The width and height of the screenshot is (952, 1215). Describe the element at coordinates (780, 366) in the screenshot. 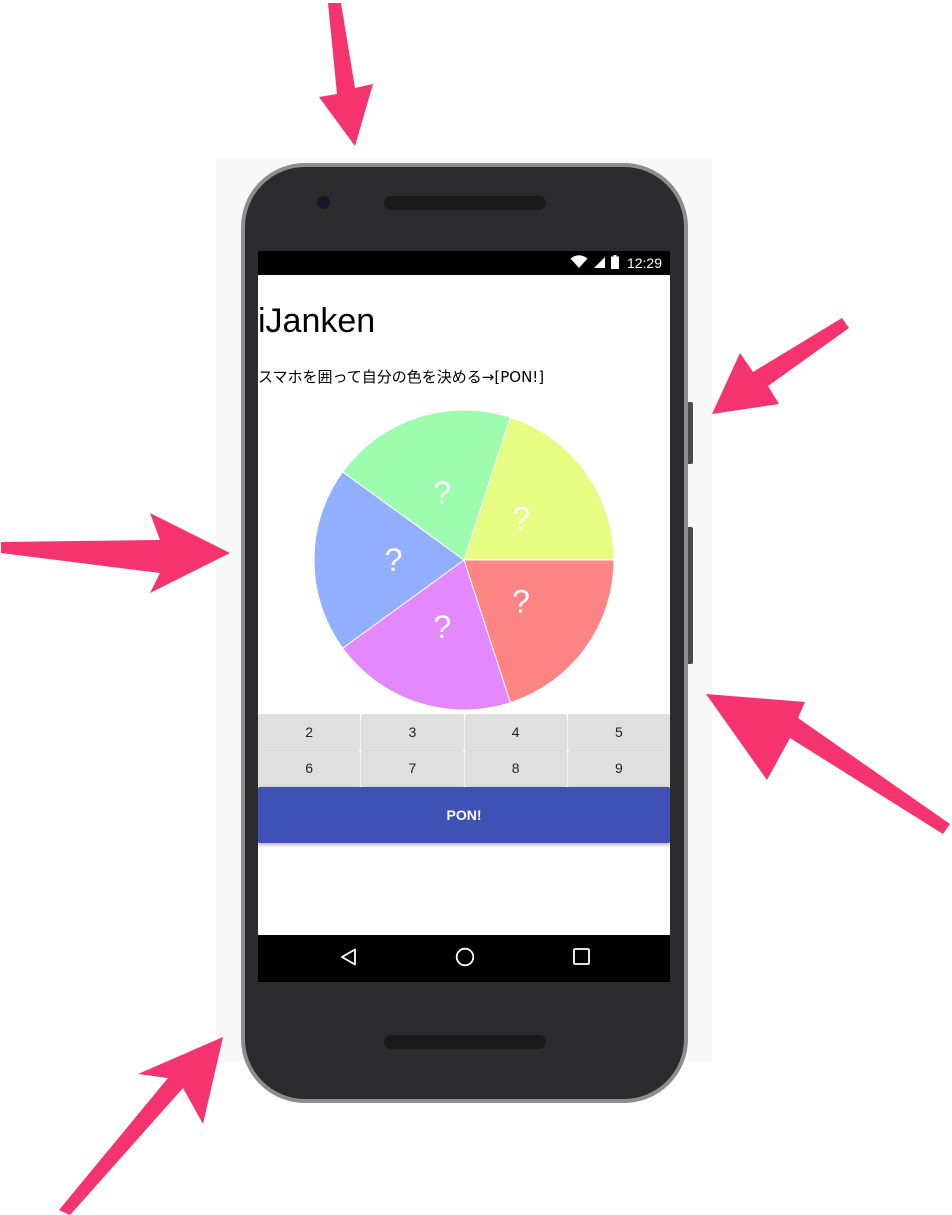

I see `arrow-right-upper-icon` at that location.